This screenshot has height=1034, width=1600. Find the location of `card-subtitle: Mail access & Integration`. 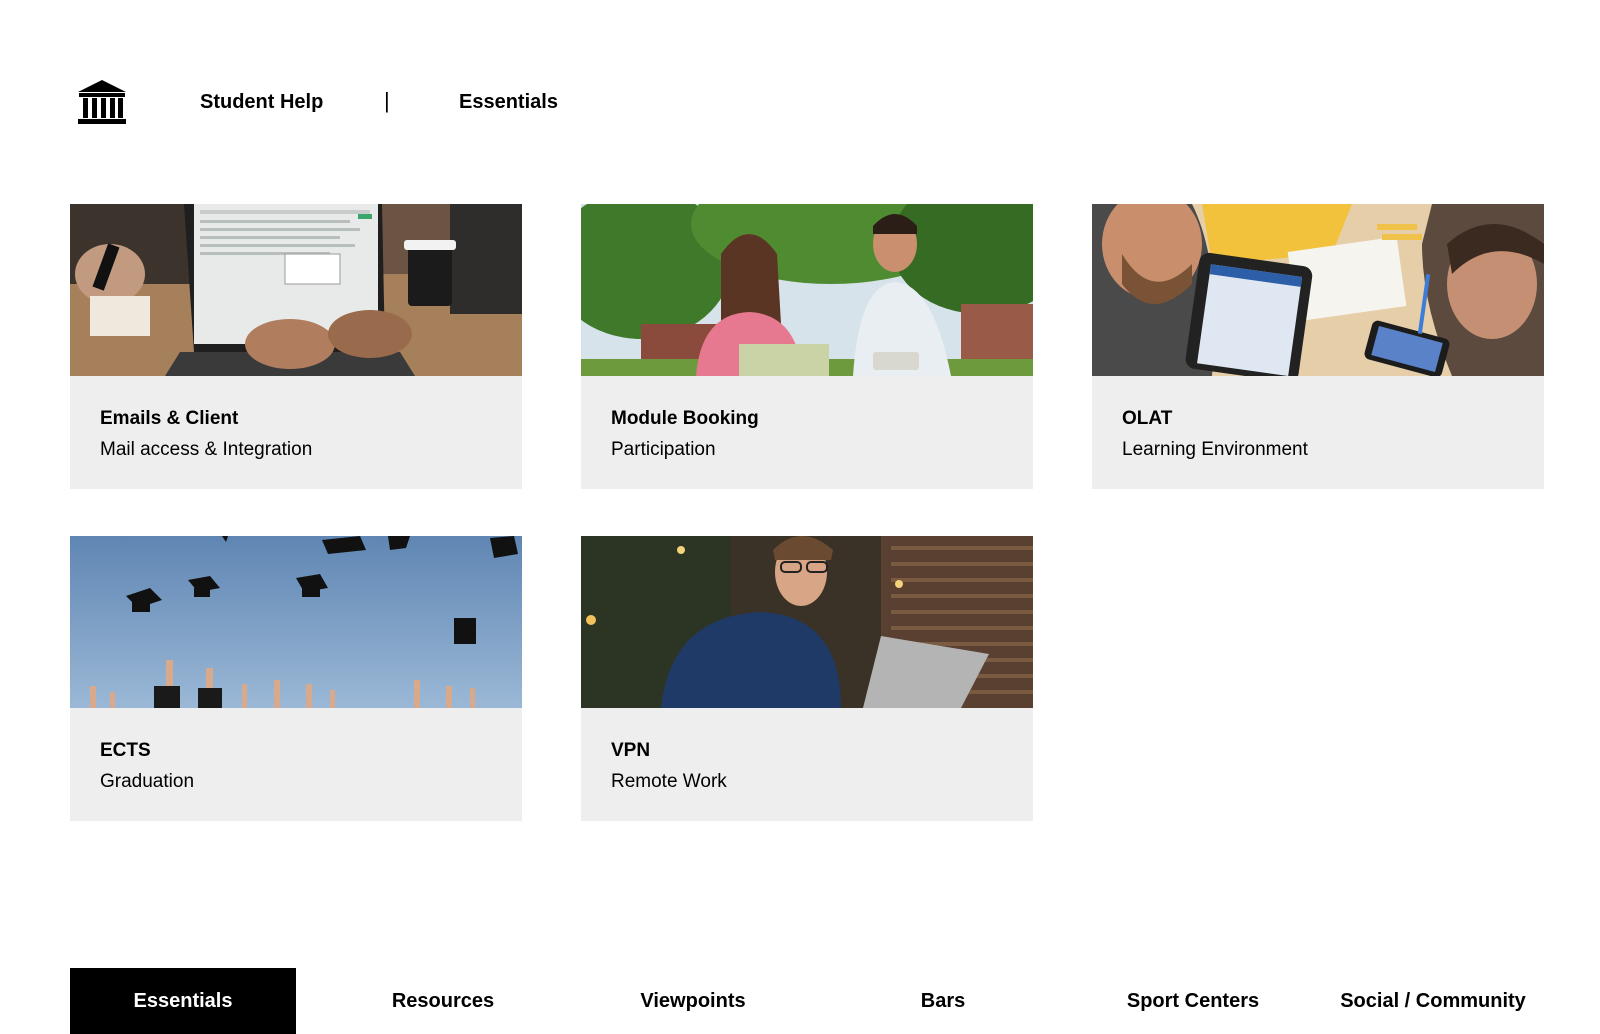

card-subtitle: Mail access & Integration is located at coordinates (206, 449).